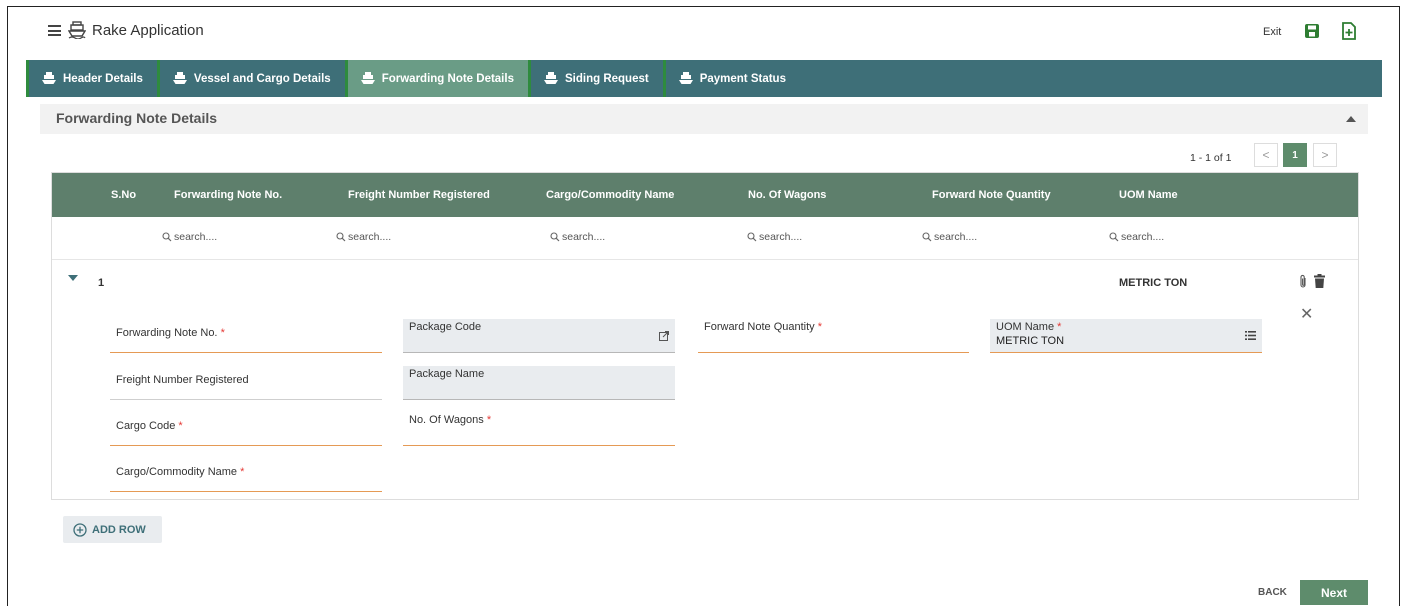  What do you see at coordinates (80, 529) in the screenshot?
I see `plus-circle-icon` at bounding box center [80, 529].